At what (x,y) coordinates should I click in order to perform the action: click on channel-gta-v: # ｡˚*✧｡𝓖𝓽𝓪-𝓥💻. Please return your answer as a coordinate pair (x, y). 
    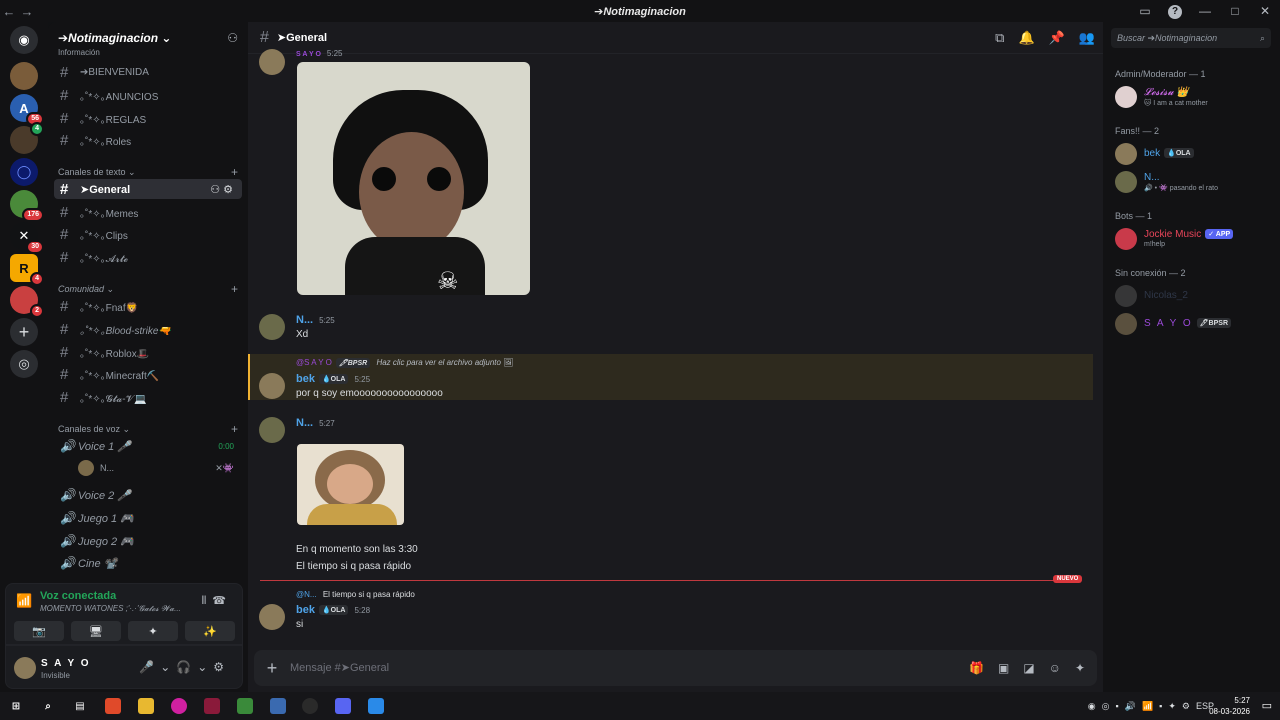
    Looking at the image, I should click on (148, 397).